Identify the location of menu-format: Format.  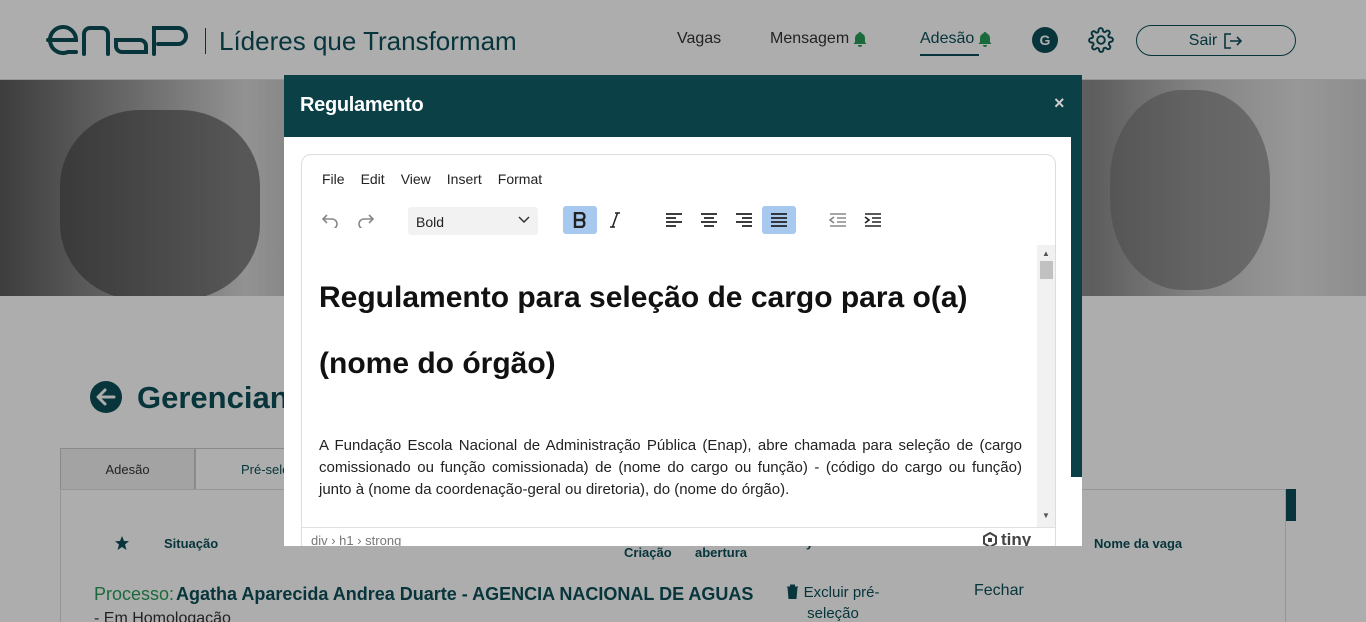
(520, 179).